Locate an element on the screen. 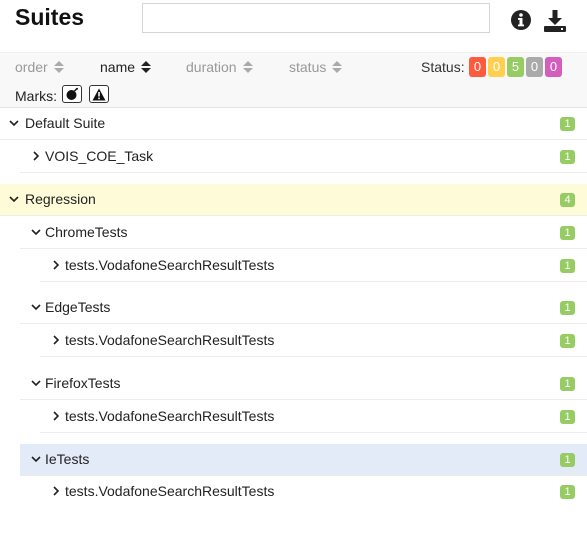 Image resolution: width=587 pixels, height=542 pixels. sort-duration: duration is located at coordinates (219, 67).